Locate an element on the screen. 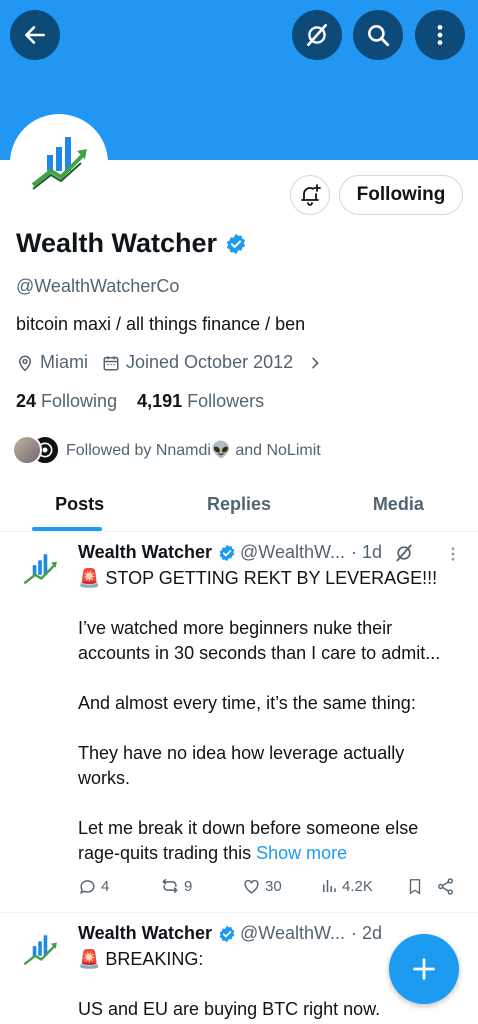 Image resolution: width=478 pixels, height=1024 pixels. profile-counts: 24 Following 4,191 Followers is located at coordinates (140, 401).